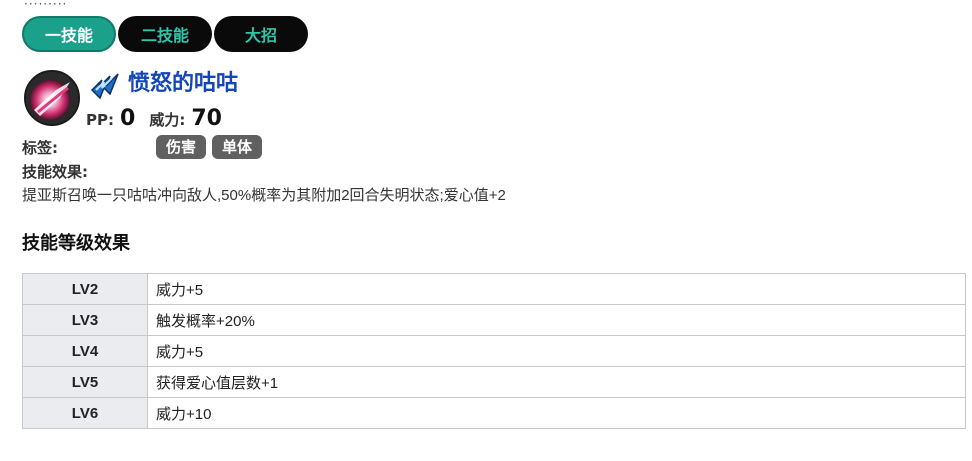 This screenshot has width=972, height=461. Describe the element at coordinates (237, 147) in the screenshot. I see `tag-single-target: 单体` at that location.